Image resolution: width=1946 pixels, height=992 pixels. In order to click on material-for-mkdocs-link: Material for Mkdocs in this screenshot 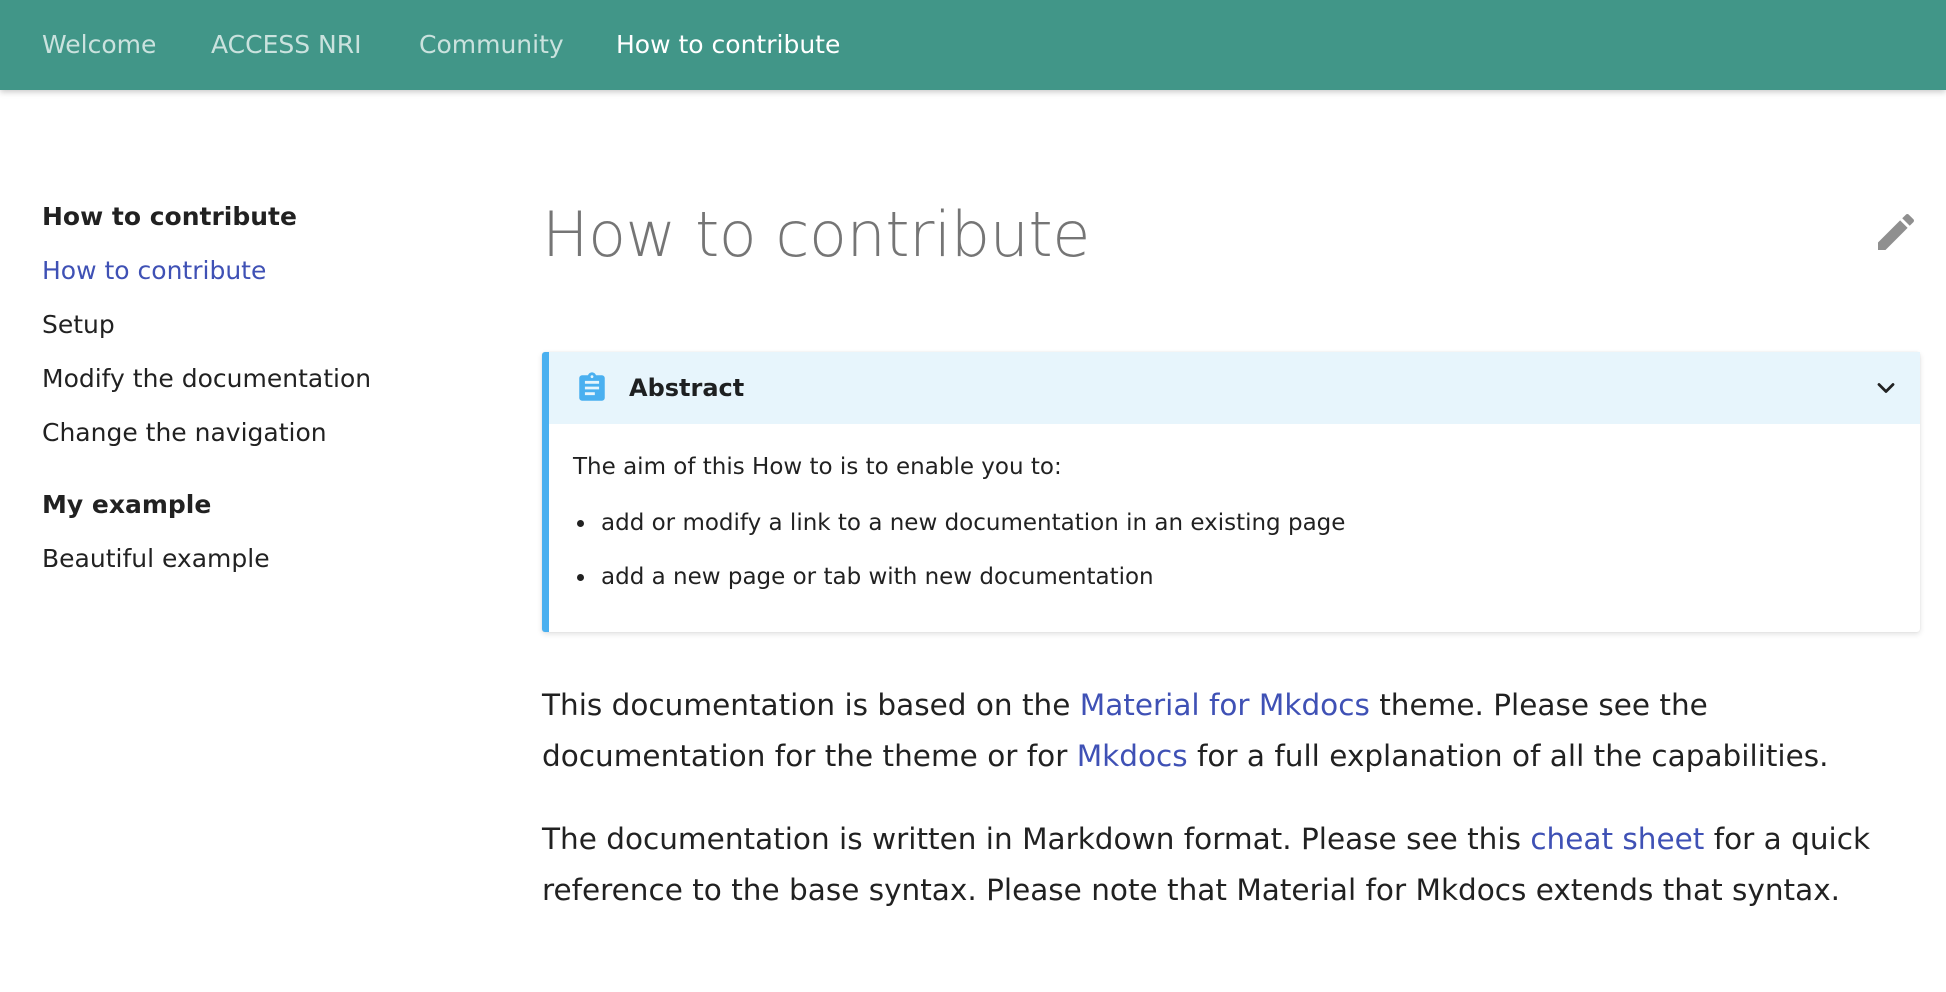, I will do `click(1225, 705)`.